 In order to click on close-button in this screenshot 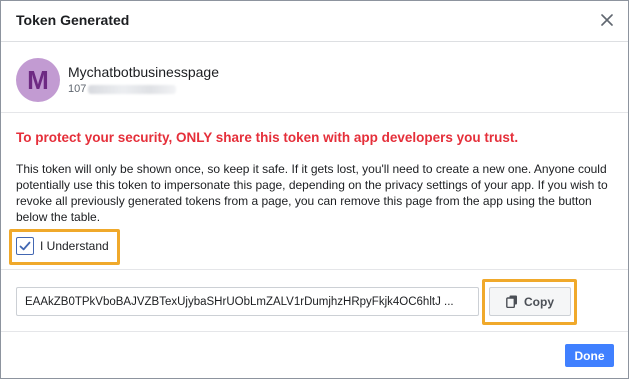, I will do `click(607, 20)`.